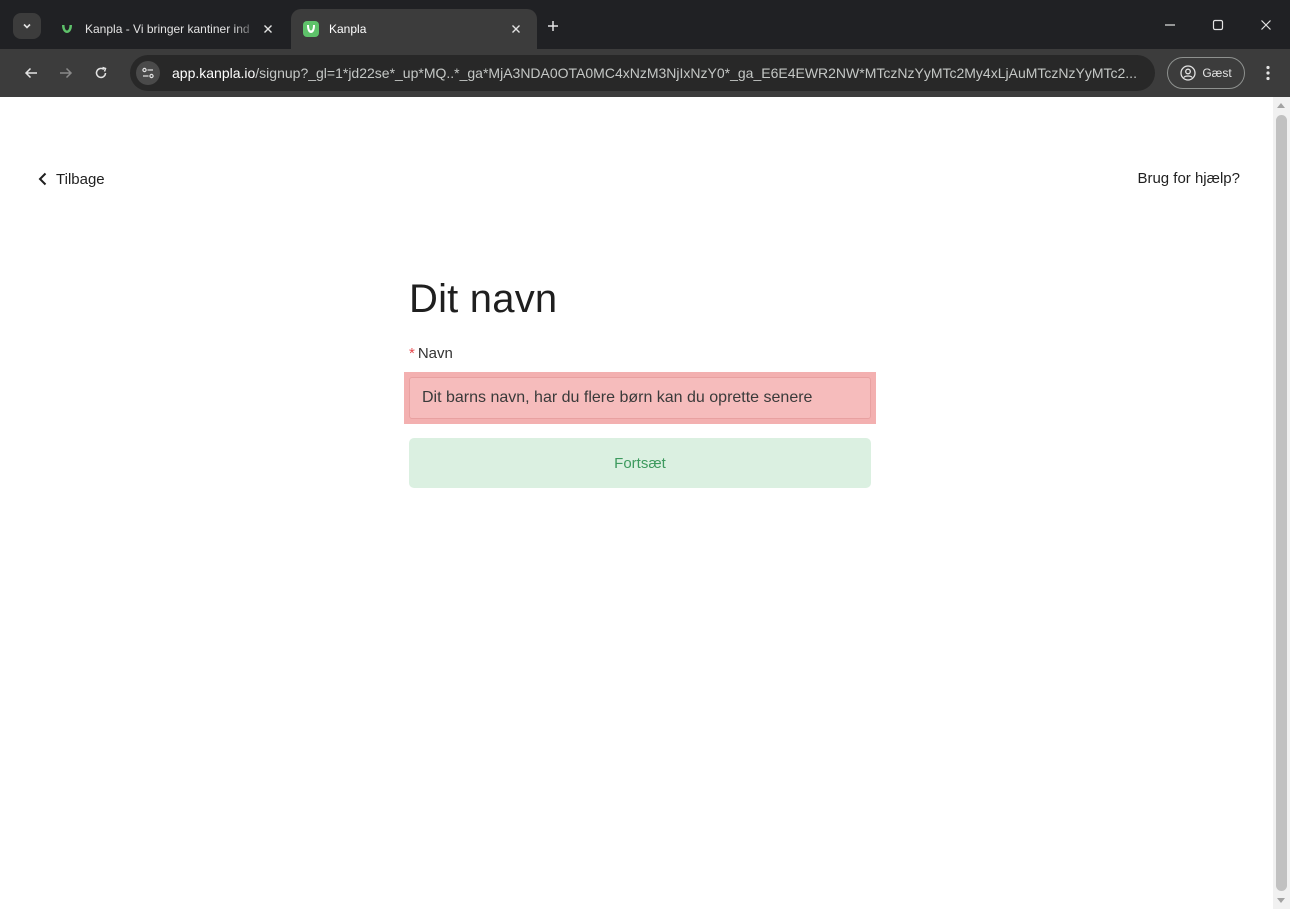  I want to click on new-tab-button, so click(553, 26).